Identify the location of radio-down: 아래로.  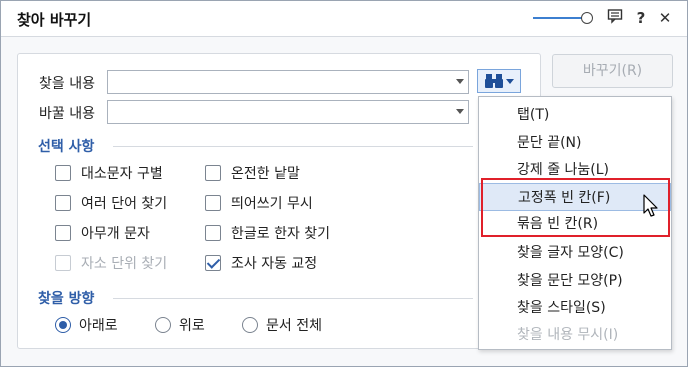
(86, 325).